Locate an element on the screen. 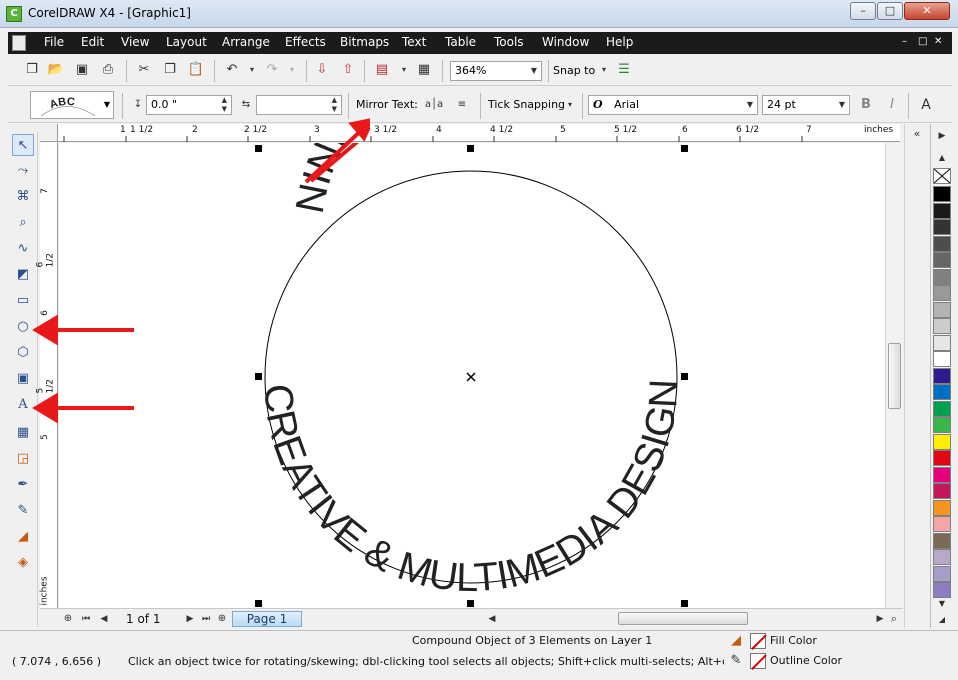  expand-docker-icon: « is located at coordinates (917, 134).